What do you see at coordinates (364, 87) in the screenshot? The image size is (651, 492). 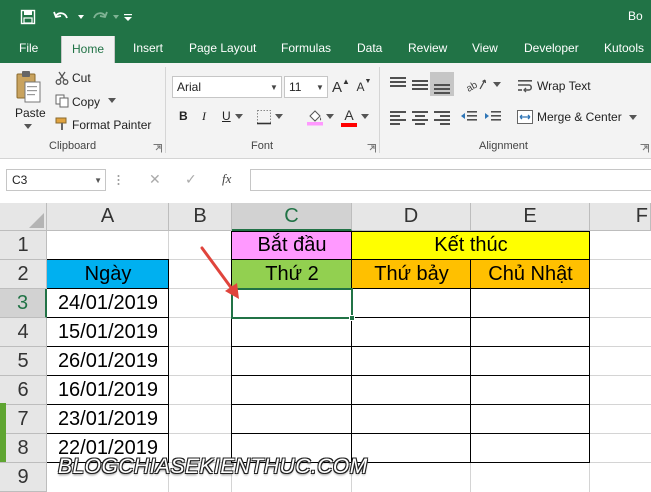 I see `shrink-font-icon: A ▼` at bounding box center [364, 87].